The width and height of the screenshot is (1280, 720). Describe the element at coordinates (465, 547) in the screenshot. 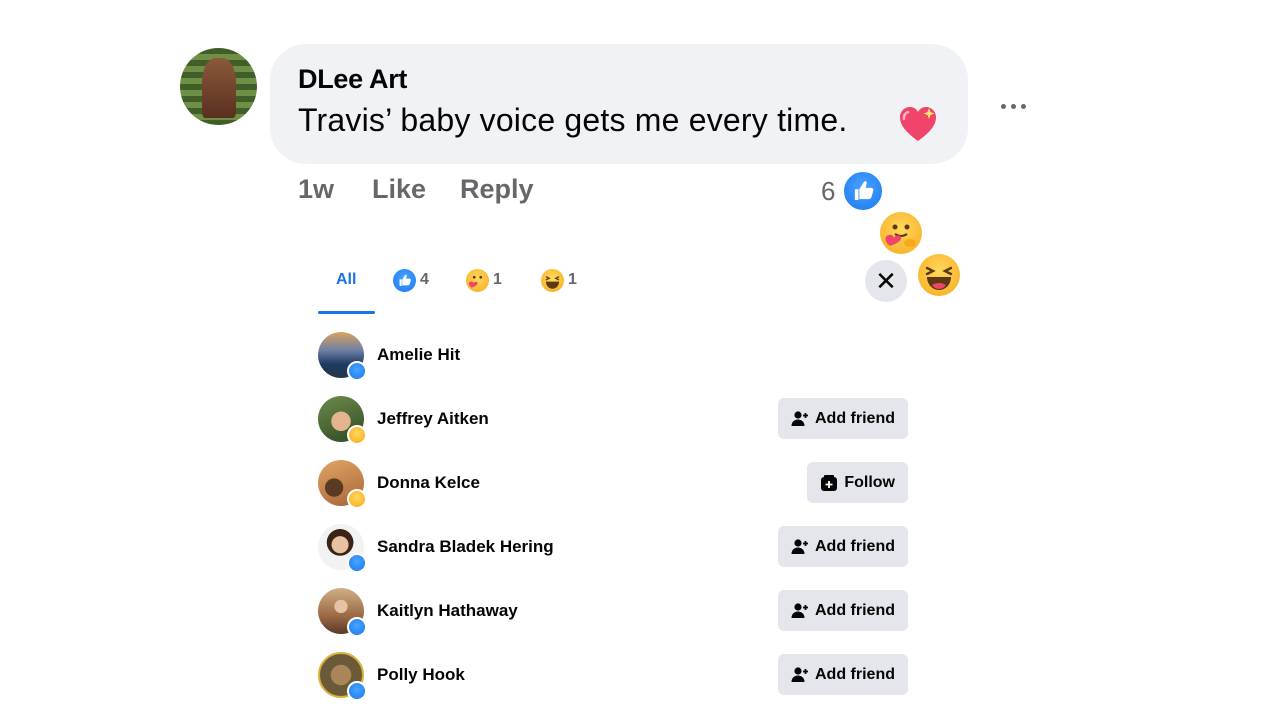

I see `person-name: Sandra Bladek Hering` at that location.